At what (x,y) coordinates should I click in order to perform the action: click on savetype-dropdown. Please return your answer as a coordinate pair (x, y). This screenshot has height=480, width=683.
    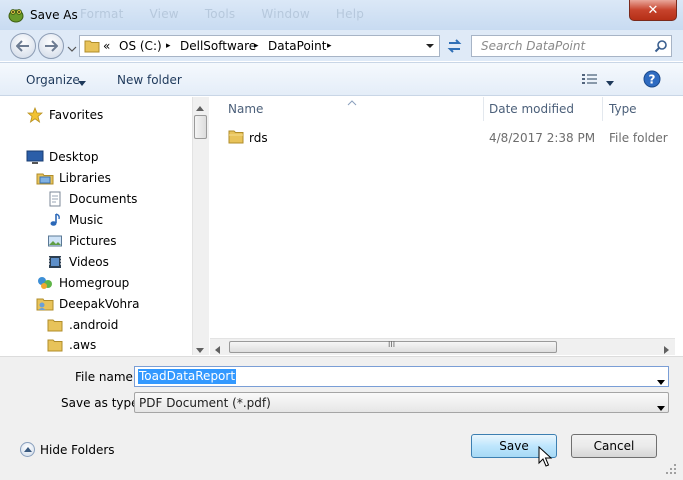
    Looking at the image, I should click on (661, 405).